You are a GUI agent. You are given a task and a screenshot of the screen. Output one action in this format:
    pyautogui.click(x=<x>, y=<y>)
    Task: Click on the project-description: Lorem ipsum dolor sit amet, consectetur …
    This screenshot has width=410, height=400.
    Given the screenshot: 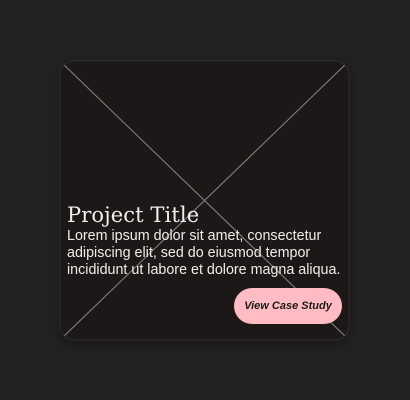 What is the action you would take?
    pyautogui.click(x=204, y=253)
    